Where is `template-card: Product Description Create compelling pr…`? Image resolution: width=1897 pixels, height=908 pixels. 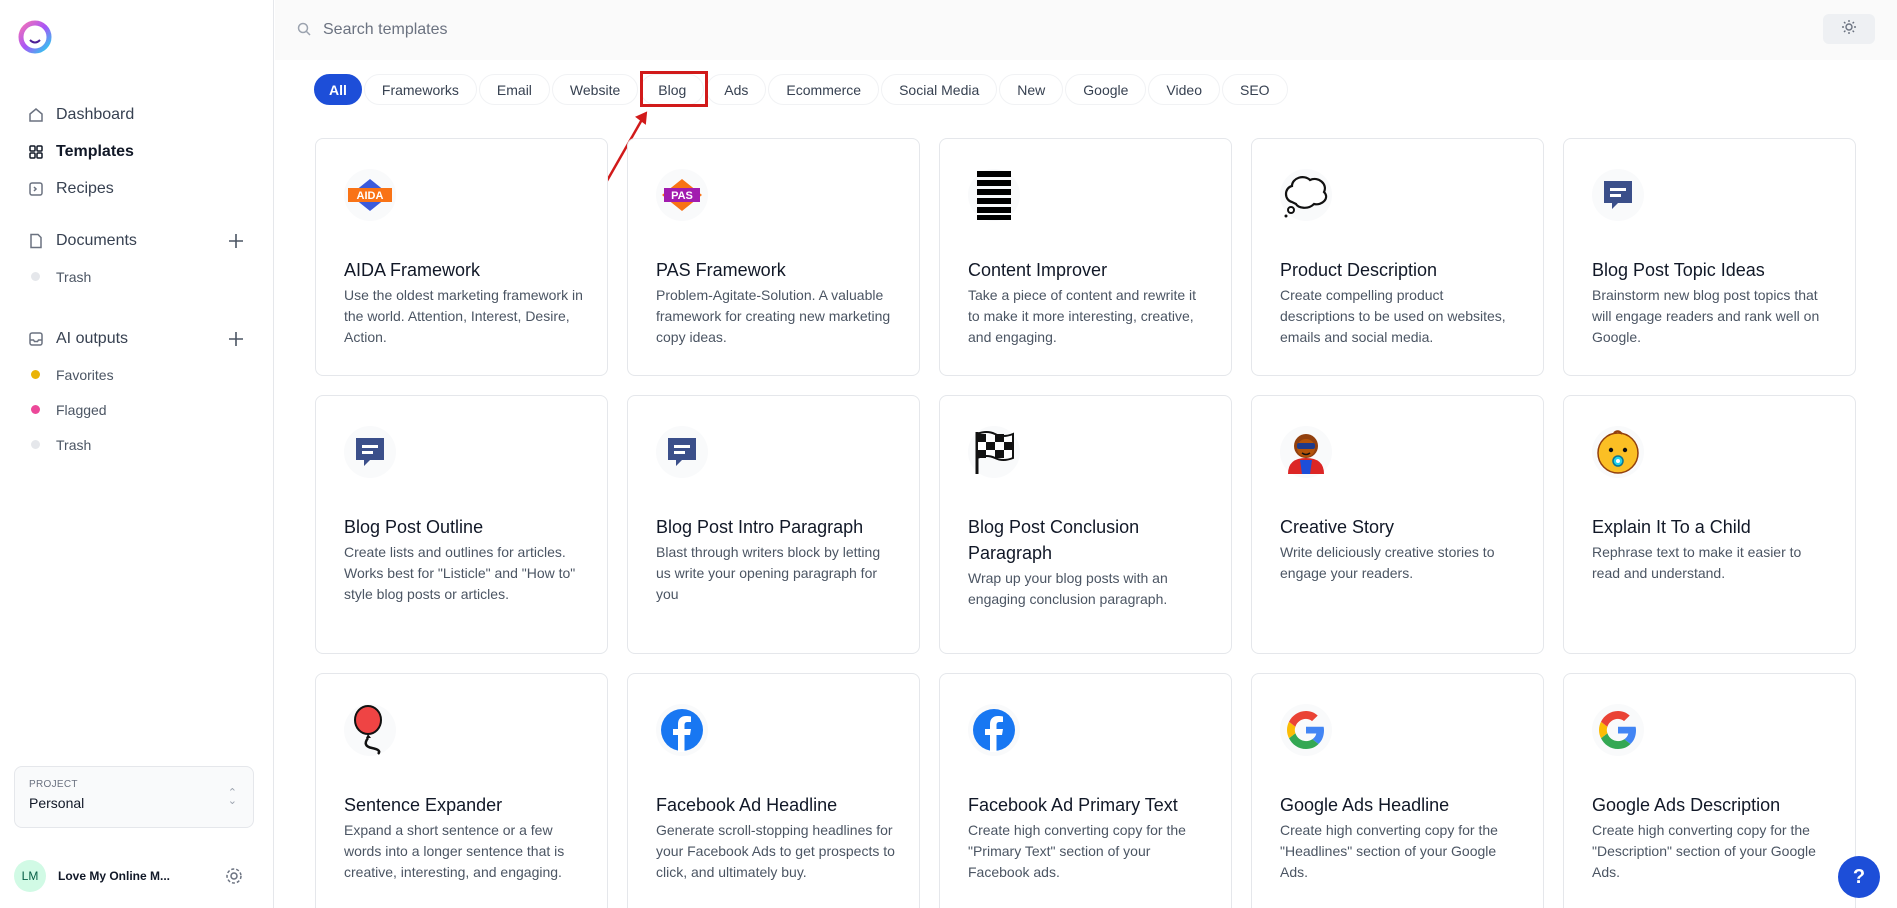 template-card: Product Description Create compelling pr… is located at coordinates (1397, 257).